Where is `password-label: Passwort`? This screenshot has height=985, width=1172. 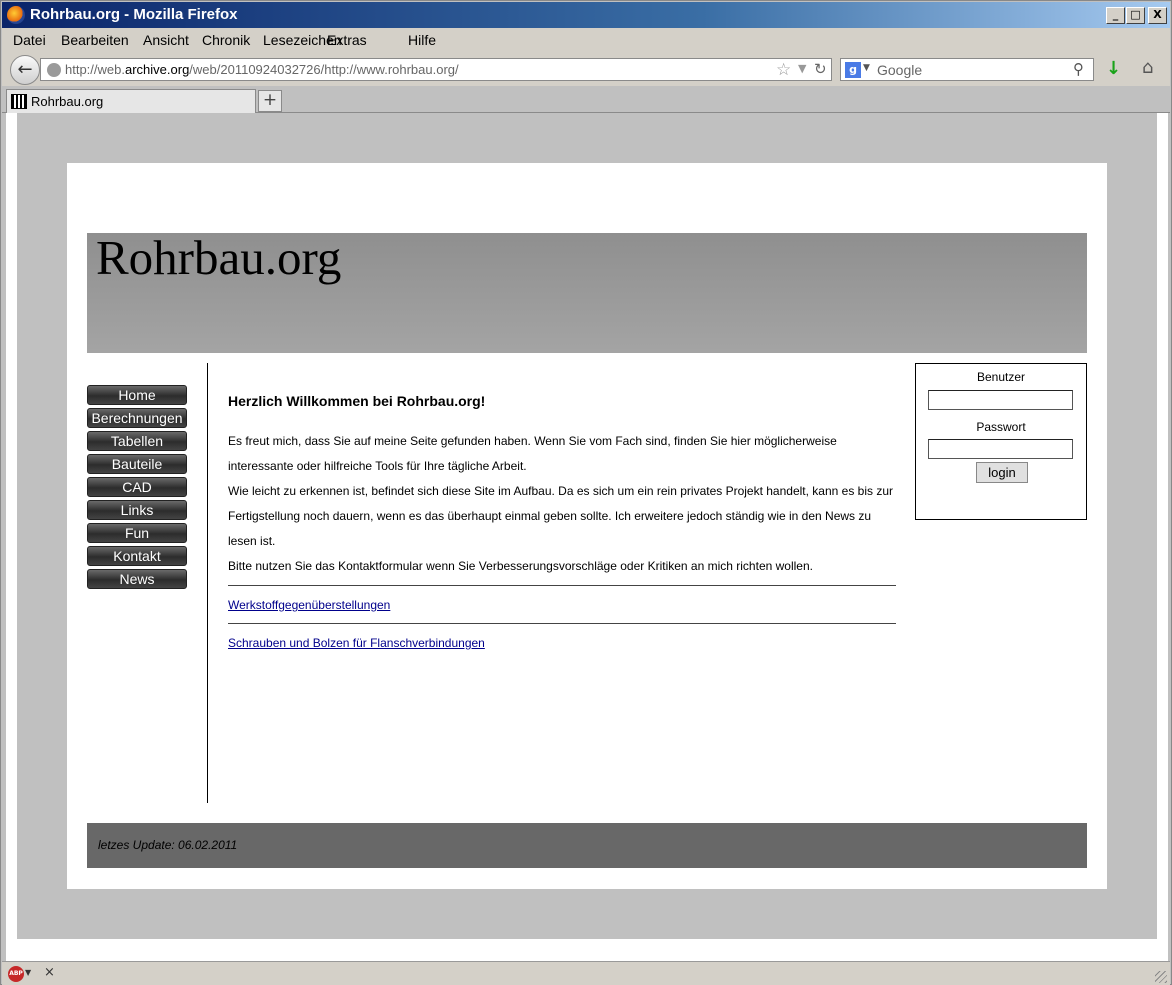
password-label: Passwort is located at coordinates (1001, 427).